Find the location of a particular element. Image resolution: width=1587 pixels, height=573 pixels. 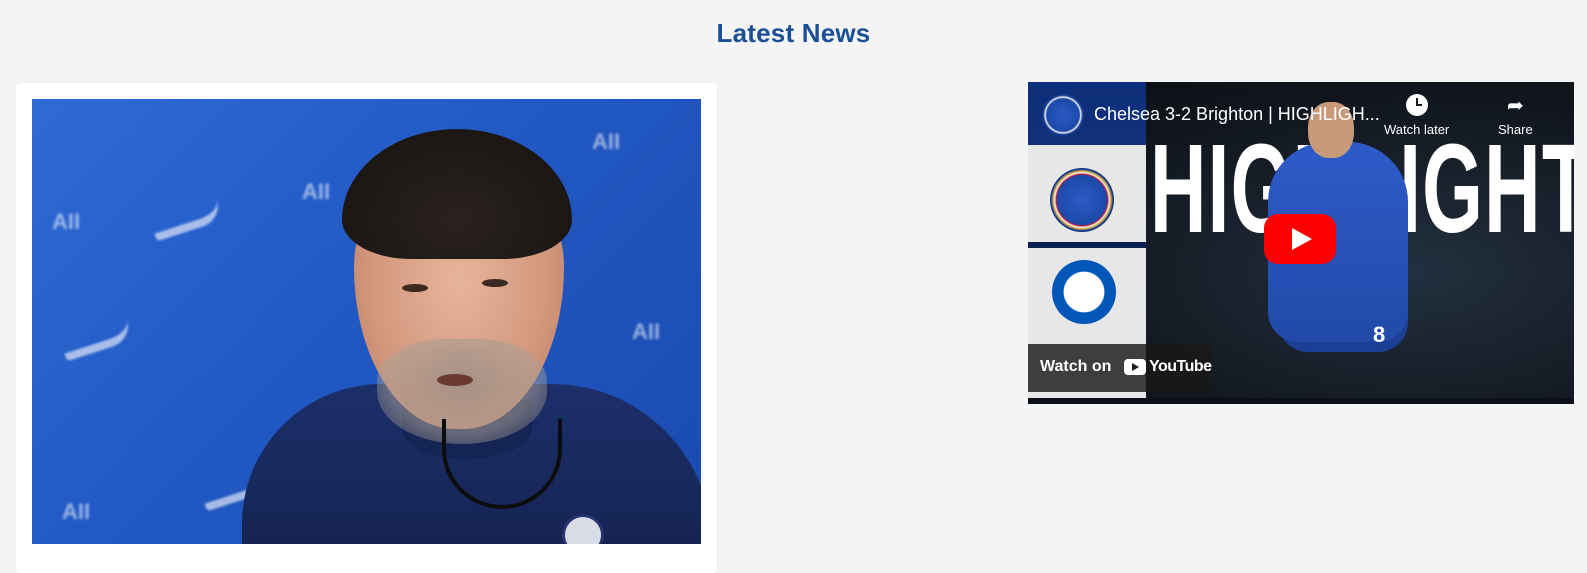

play-button is located at coordinates (1300, 239).